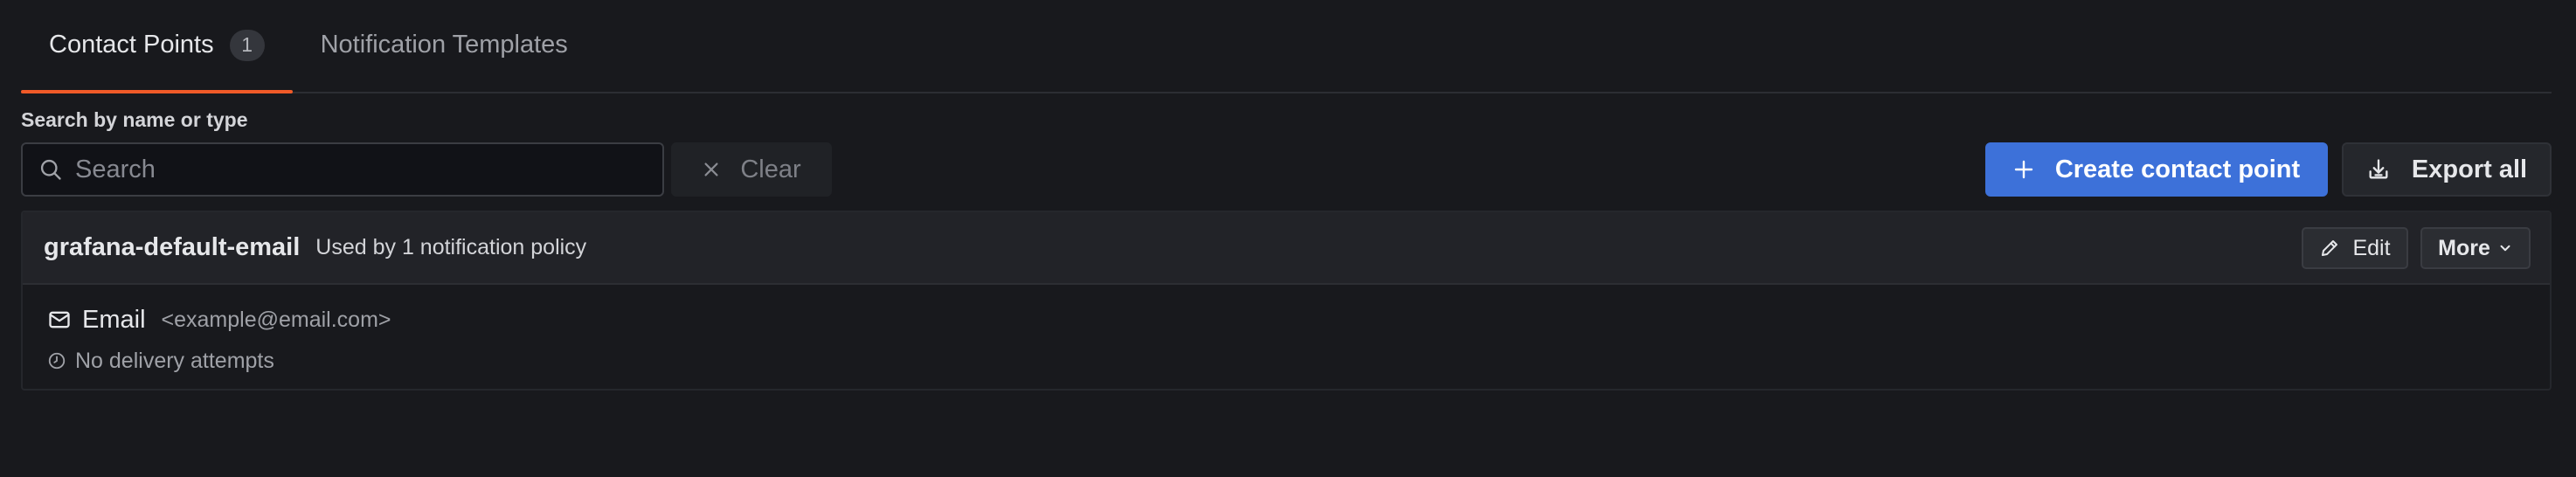 The image size is (2576, 477). What do you see at coordinates (1286, 360) in the screenshot?
I see `delivery-status-row: No delivery attempts` at bounding box center [1286, 360].